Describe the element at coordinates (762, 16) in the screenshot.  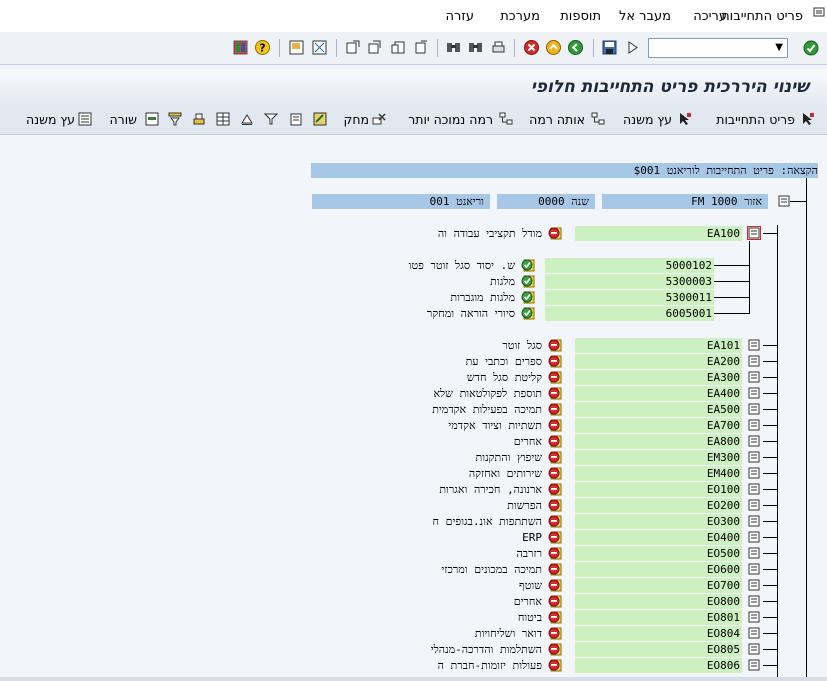
I see `menu-commitment-item: פריט התחייבות` at that location.